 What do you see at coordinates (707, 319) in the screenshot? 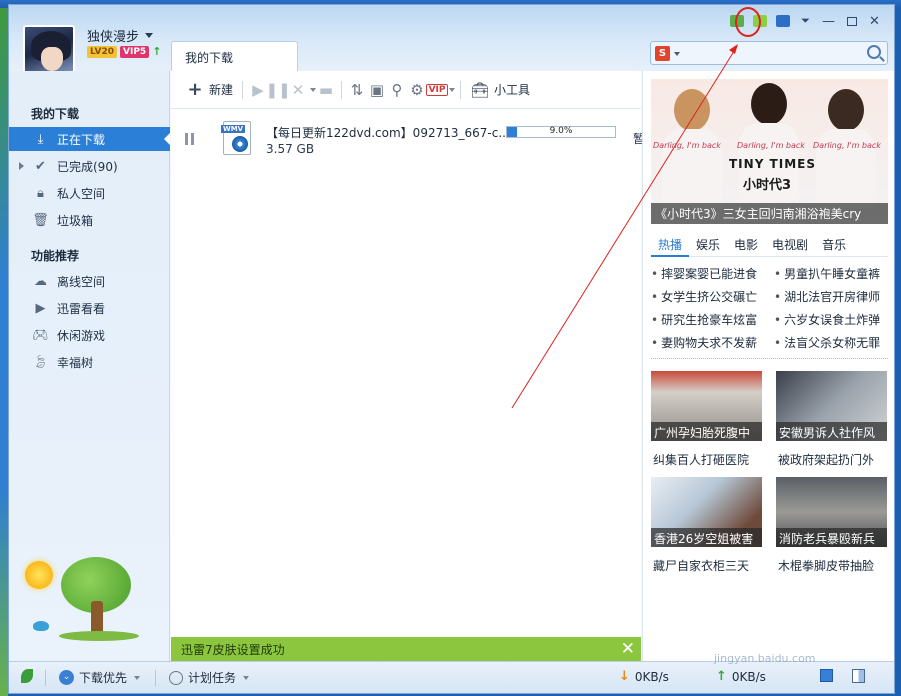
I see `news-link: 研究生抢豪车炫富` at bounding box center [707, 319].